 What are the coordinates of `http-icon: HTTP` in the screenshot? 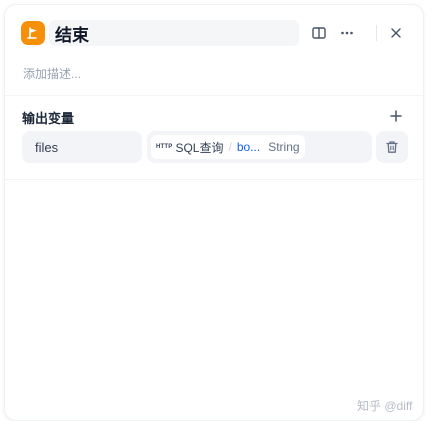 It's located at (164, 147).